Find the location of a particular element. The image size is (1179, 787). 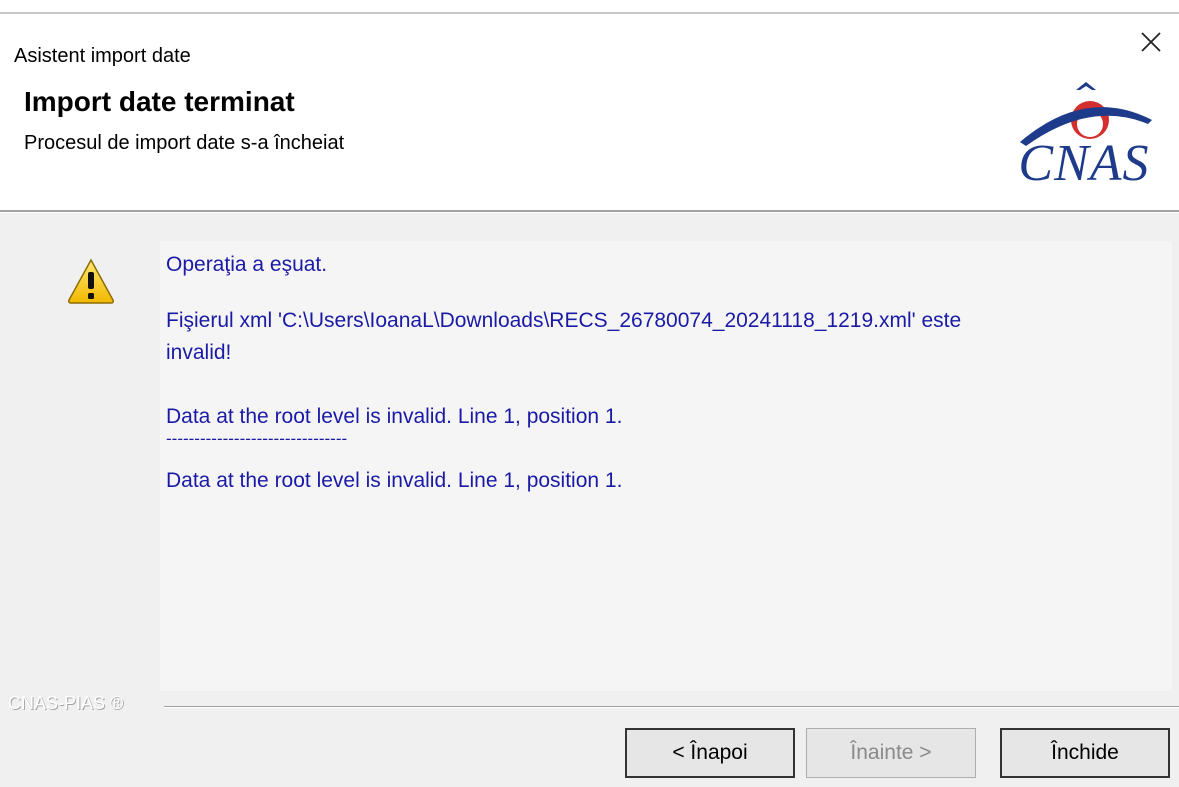

cnas-logo: CNAS is located at coordinates (1084, 136).